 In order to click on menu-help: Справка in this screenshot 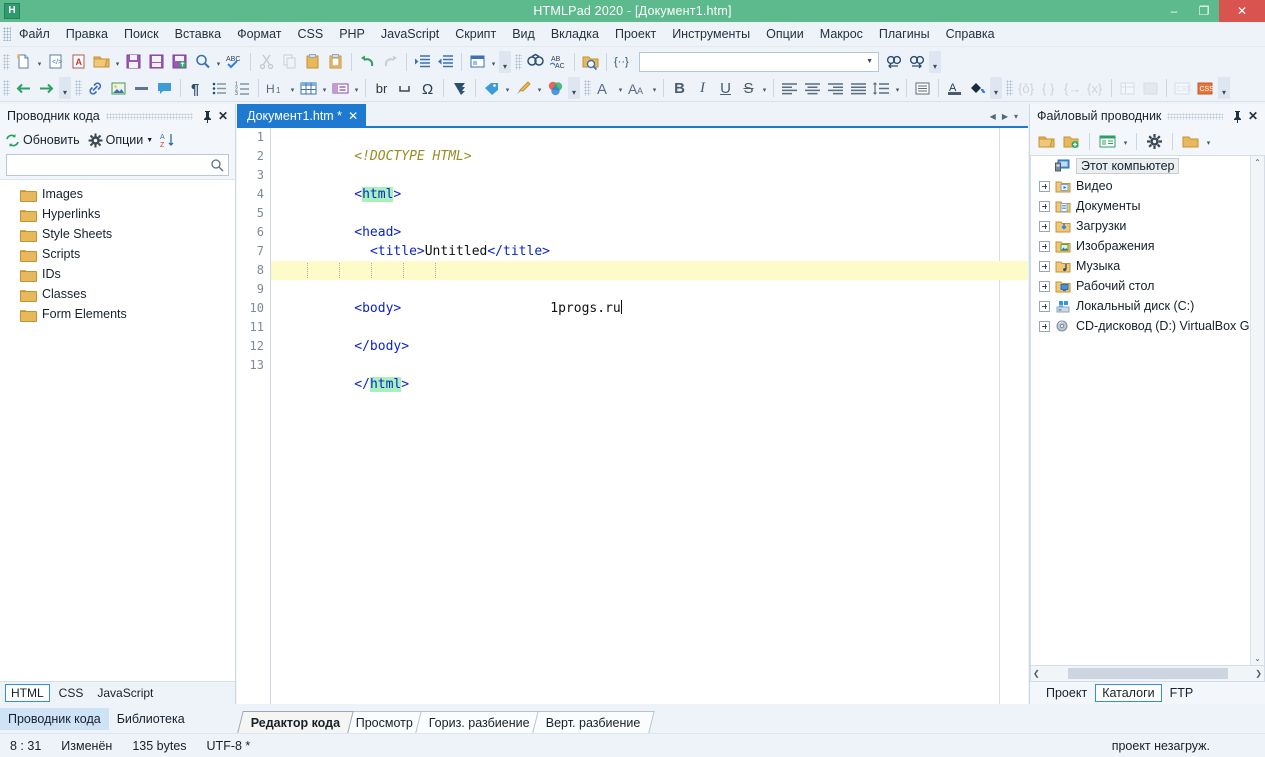, I will do `click(970, 34)`.